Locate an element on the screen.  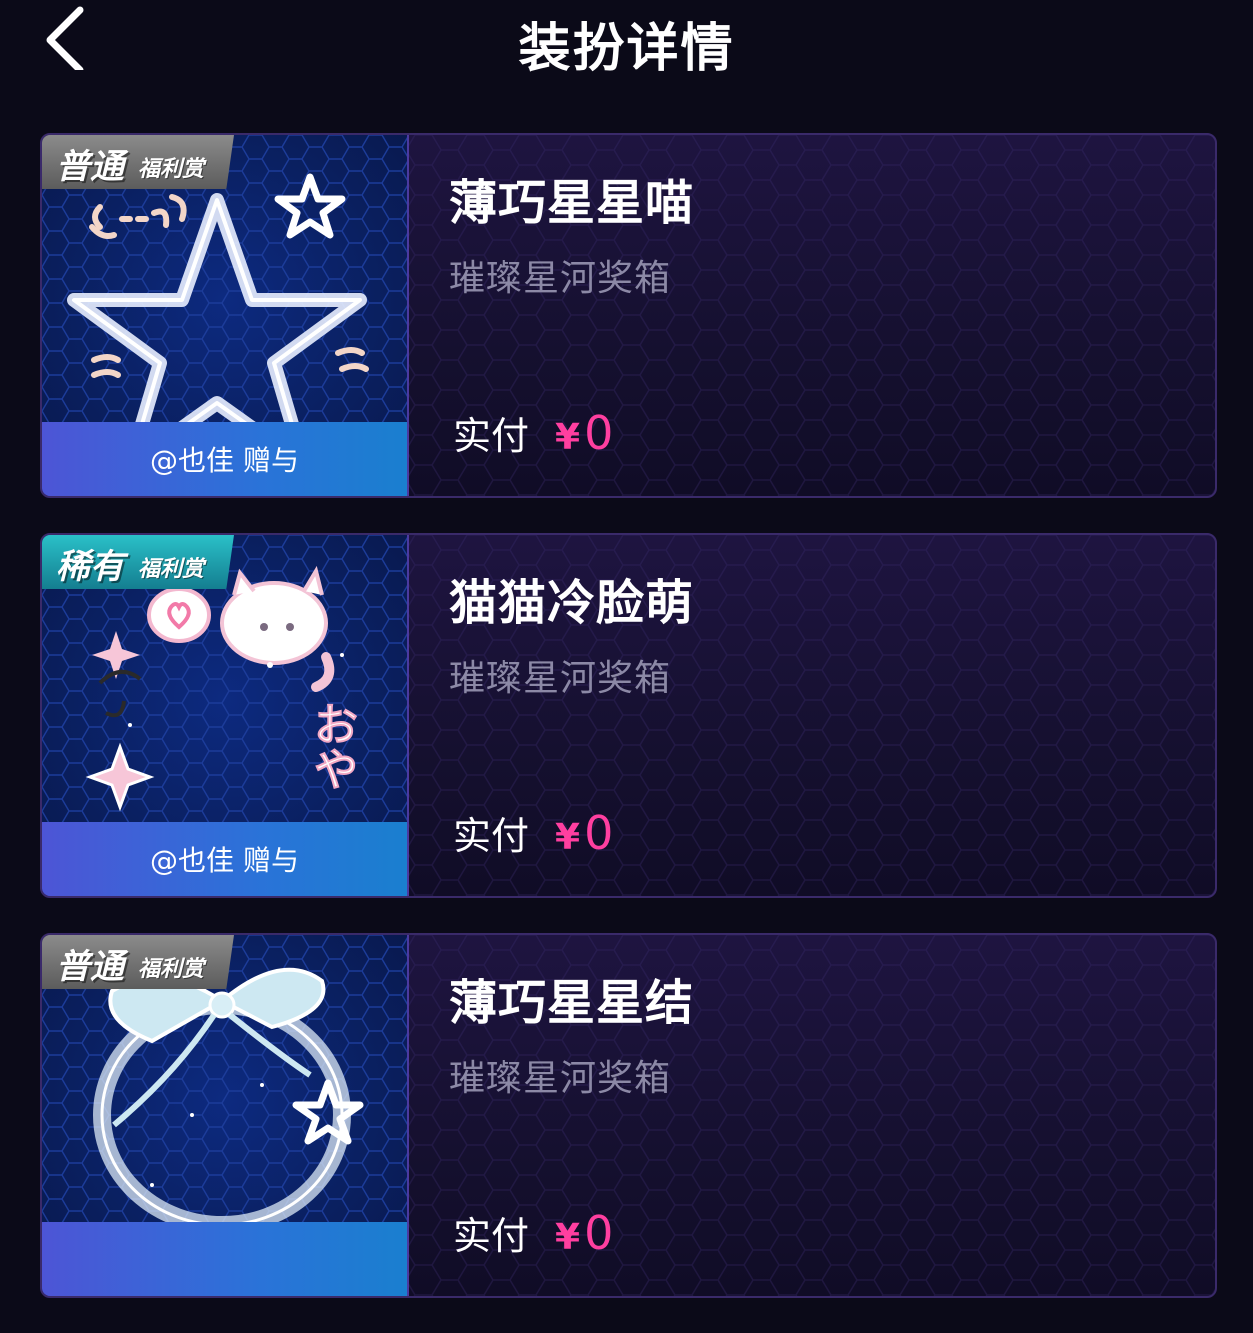
badge-label: 稀有 is located at coordinates (90, 567).